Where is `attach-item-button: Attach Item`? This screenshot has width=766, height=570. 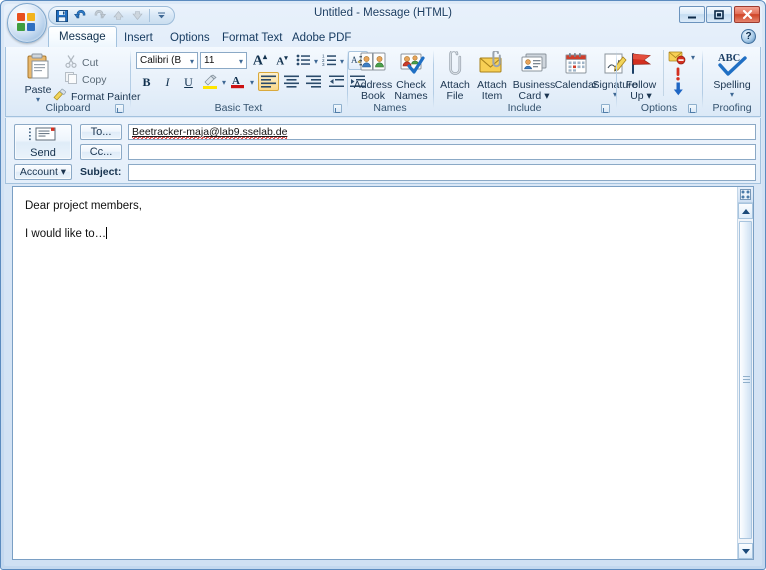
attach-item-button: Attach Item is located at coordinates (492, 75).